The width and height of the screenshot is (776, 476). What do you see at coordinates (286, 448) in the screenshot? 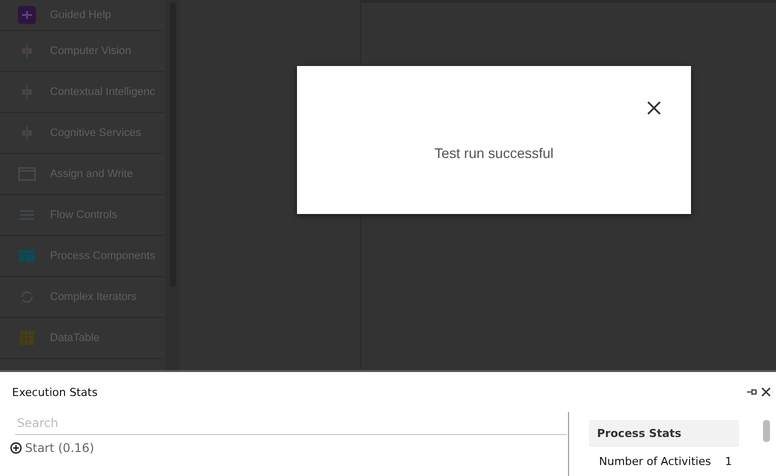
I see `tree-node: Start (0.16)` at bounding box center [286, 448].